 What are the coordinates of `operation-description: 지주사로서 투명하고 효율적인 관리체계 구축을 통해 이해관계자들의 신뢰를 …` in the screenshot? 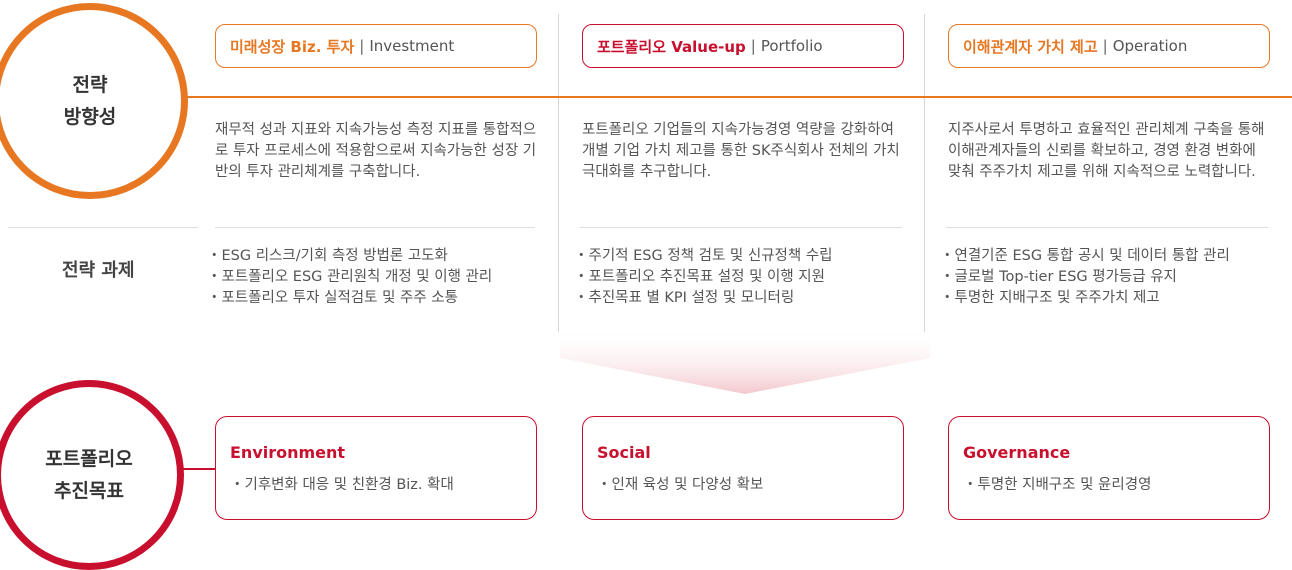 It's located at (1106, 151).